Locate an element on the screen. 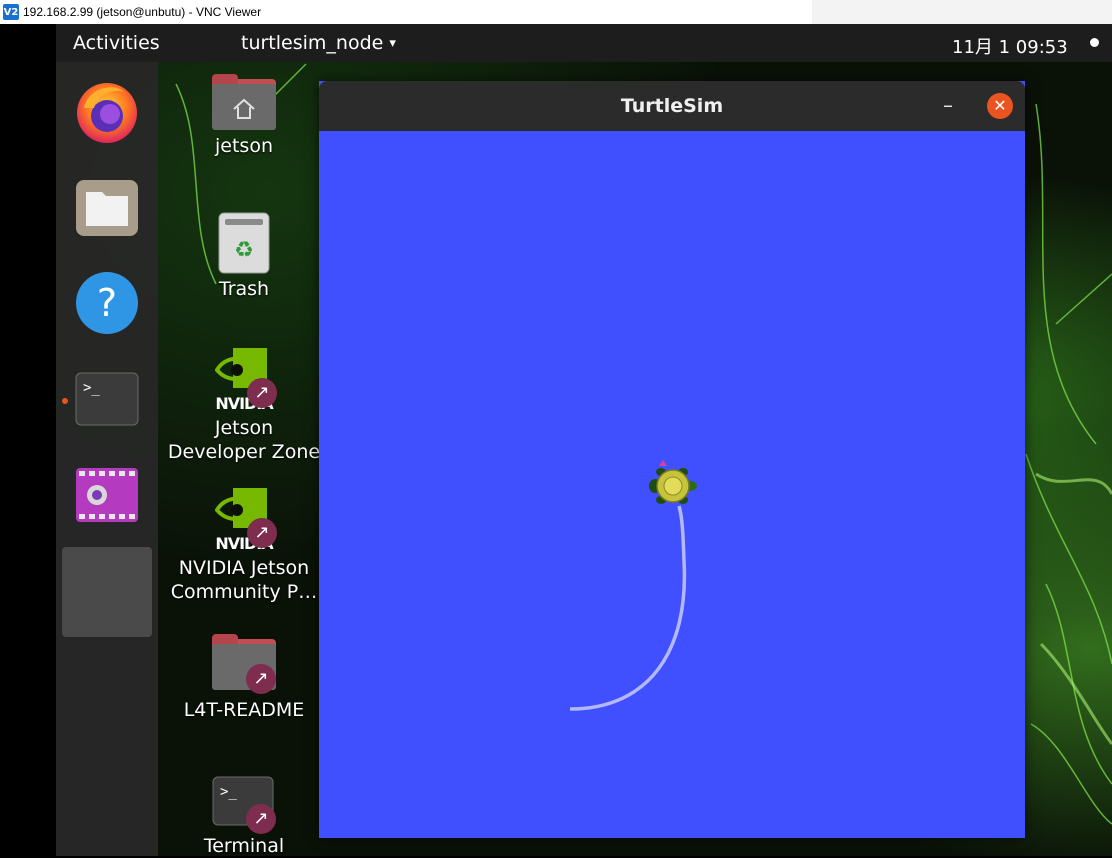  firefox-icon is located at coordinates (107, 113).